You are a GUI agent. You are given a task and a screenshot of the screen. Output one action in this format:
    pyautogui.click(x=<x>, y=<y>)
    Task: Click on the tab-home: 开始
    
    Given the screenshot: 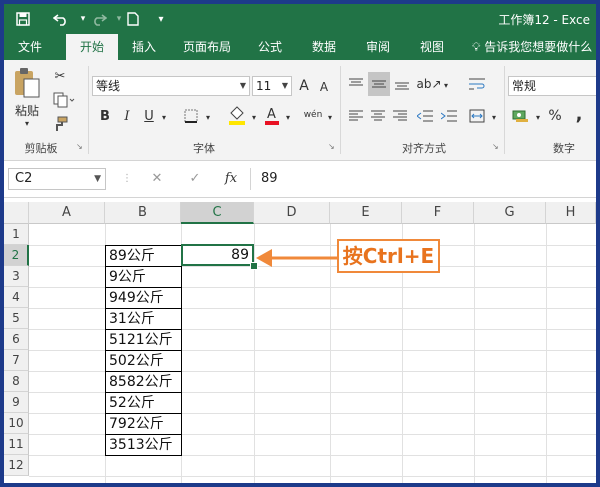 What is the action you would take?
    pyautogui.click(x=92, y=47)
    